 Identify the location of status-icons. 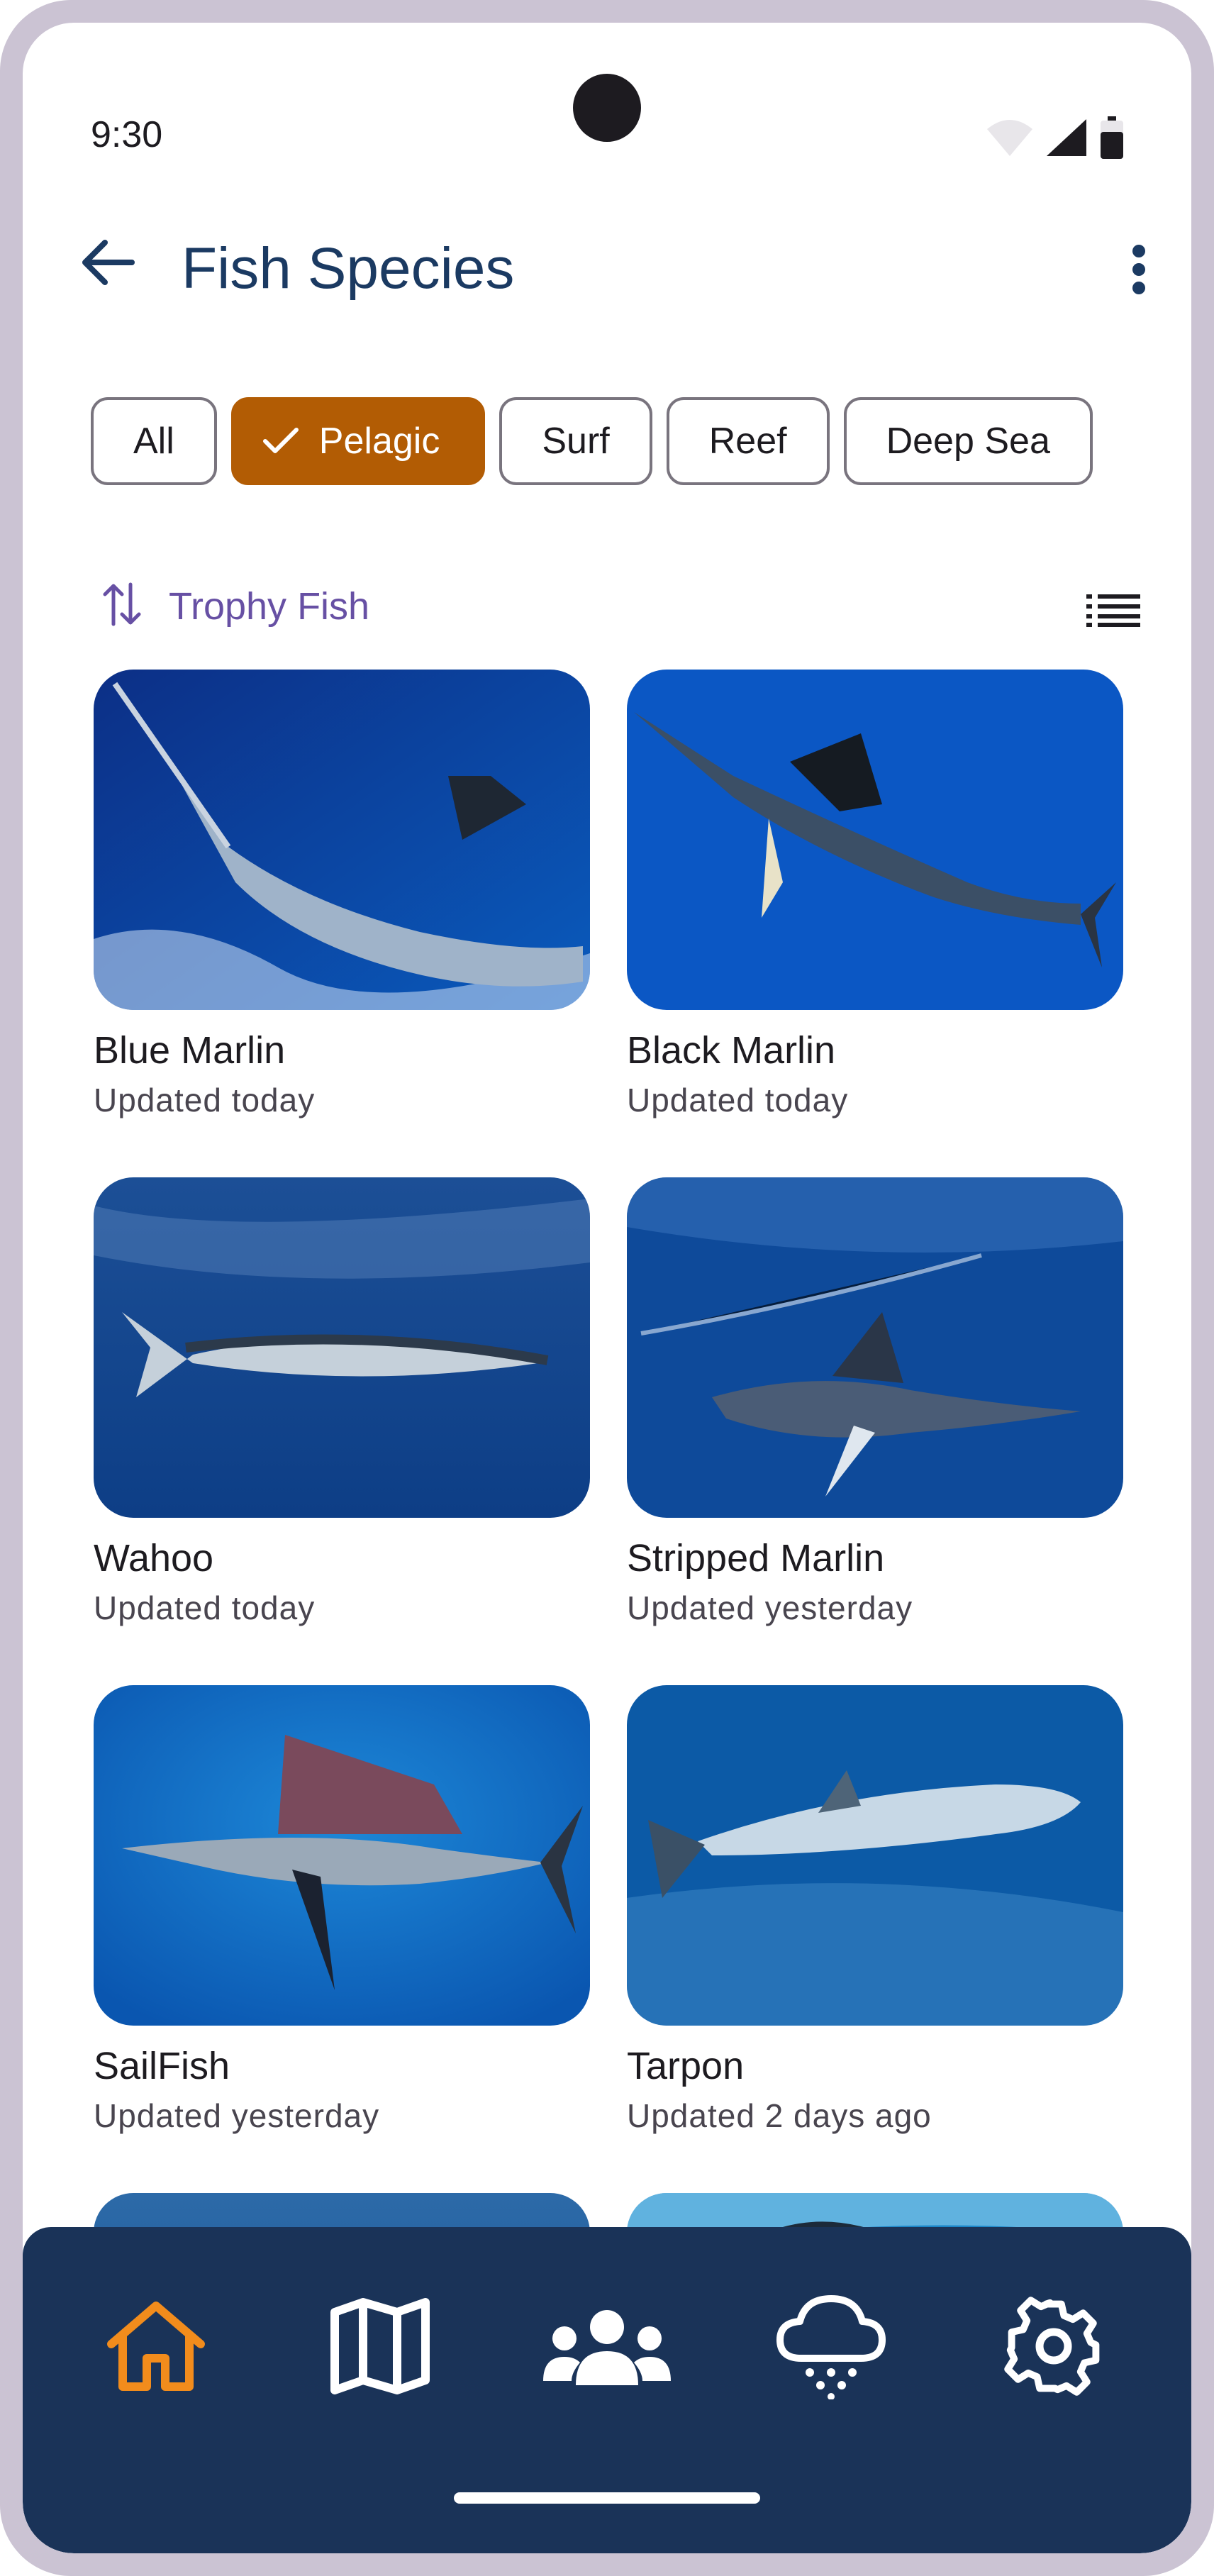
(1055, 139).